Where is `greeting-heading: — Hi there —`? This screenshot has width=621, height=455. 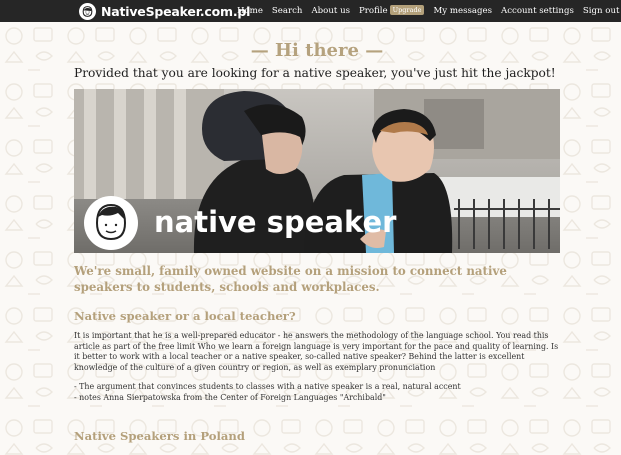 greeting-heading: — Hi there — is located at coordinates (317, 50).